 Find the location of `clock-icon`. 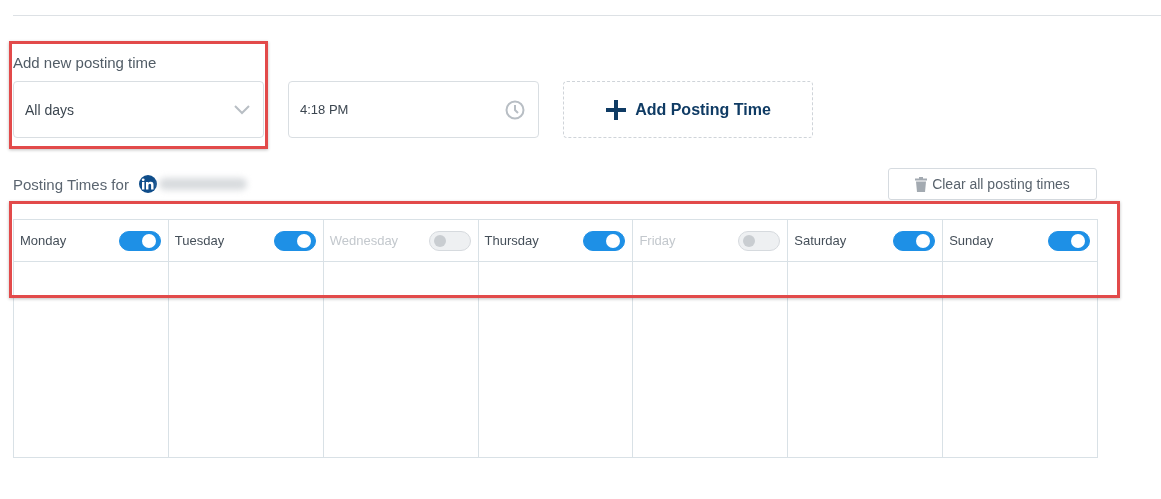

clock-icon is located at coordinates (515, 109).